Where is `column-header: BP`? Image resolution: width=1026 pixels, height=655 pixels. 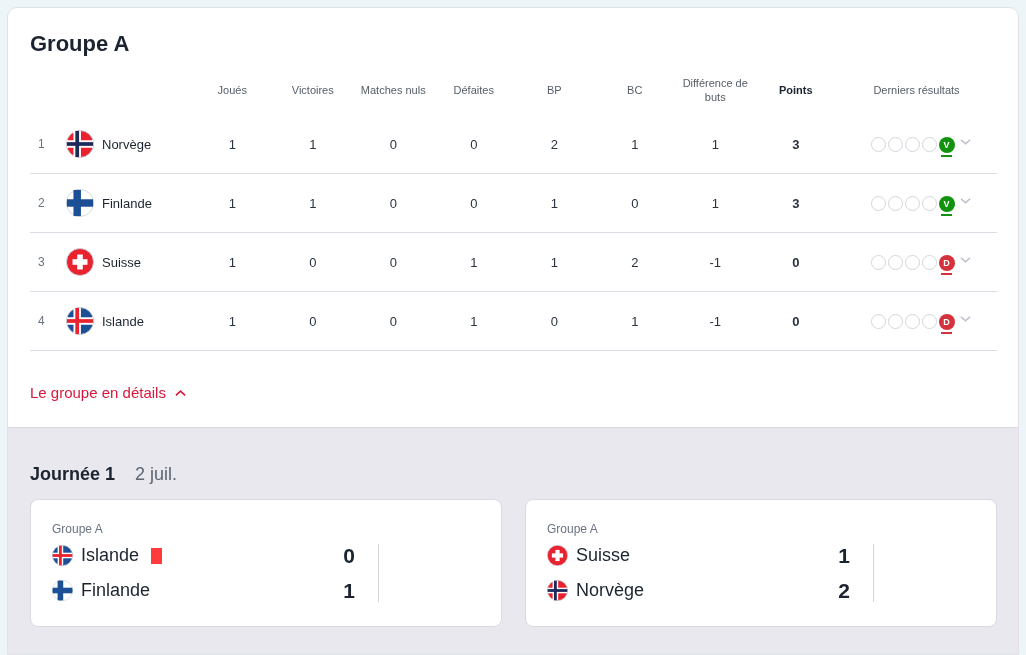 column-header: BP is located at coordinates (554, 90).